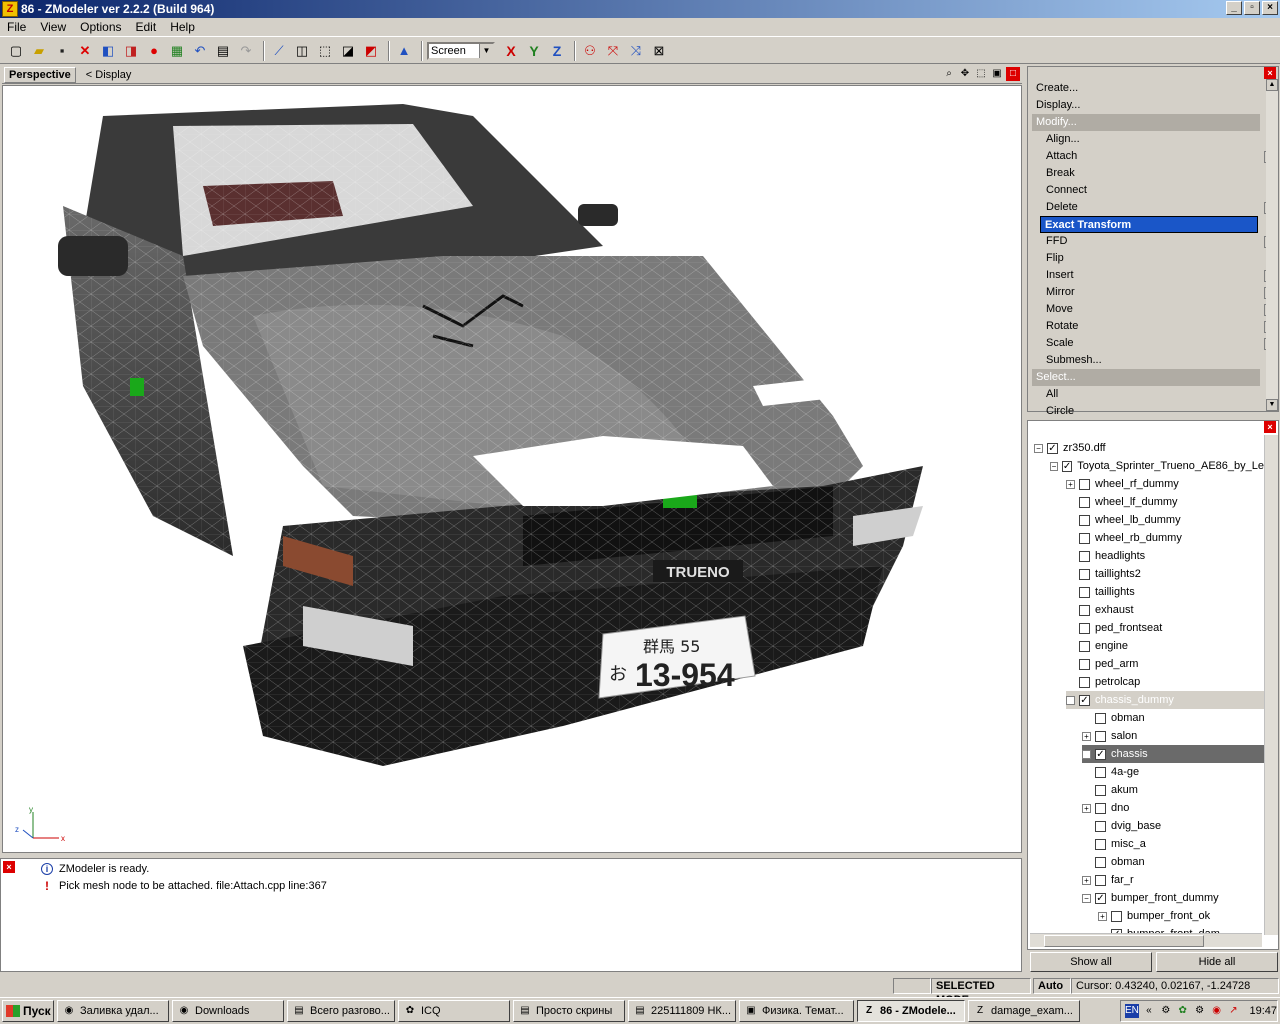 The height and width of the screenshot is (1024, 1280). Describe the element at coordinates (1165, 682) in the screenshot. I see `tree-node: +petrolcap` at that location.